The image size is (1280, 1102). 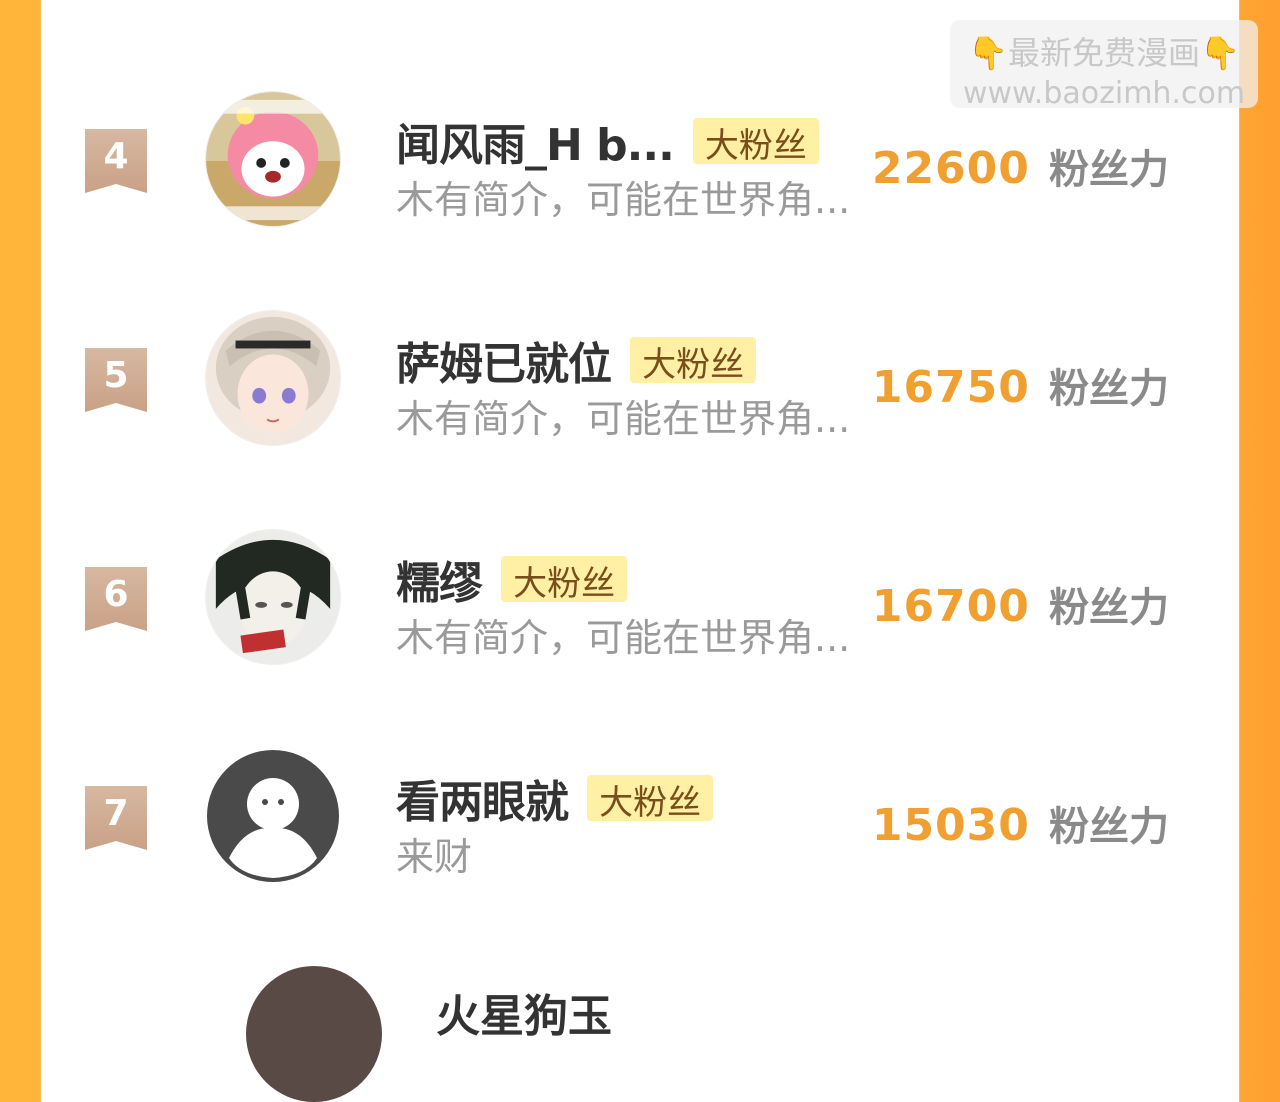 What do you see at coordinates (524, 1012) in the screenshot?
I see `user-name-partial: 火星狗玉` at bounding box center [524, 1012].